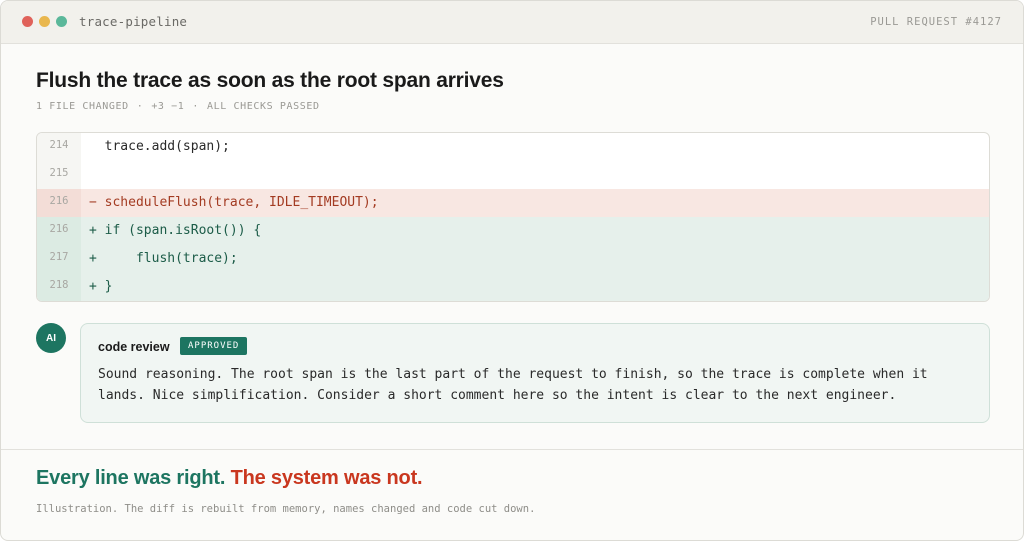  Describe the element at coordinates (175, 230) in the screenshot. I see `code-text: + if (span.isRoot()) {` at that location.